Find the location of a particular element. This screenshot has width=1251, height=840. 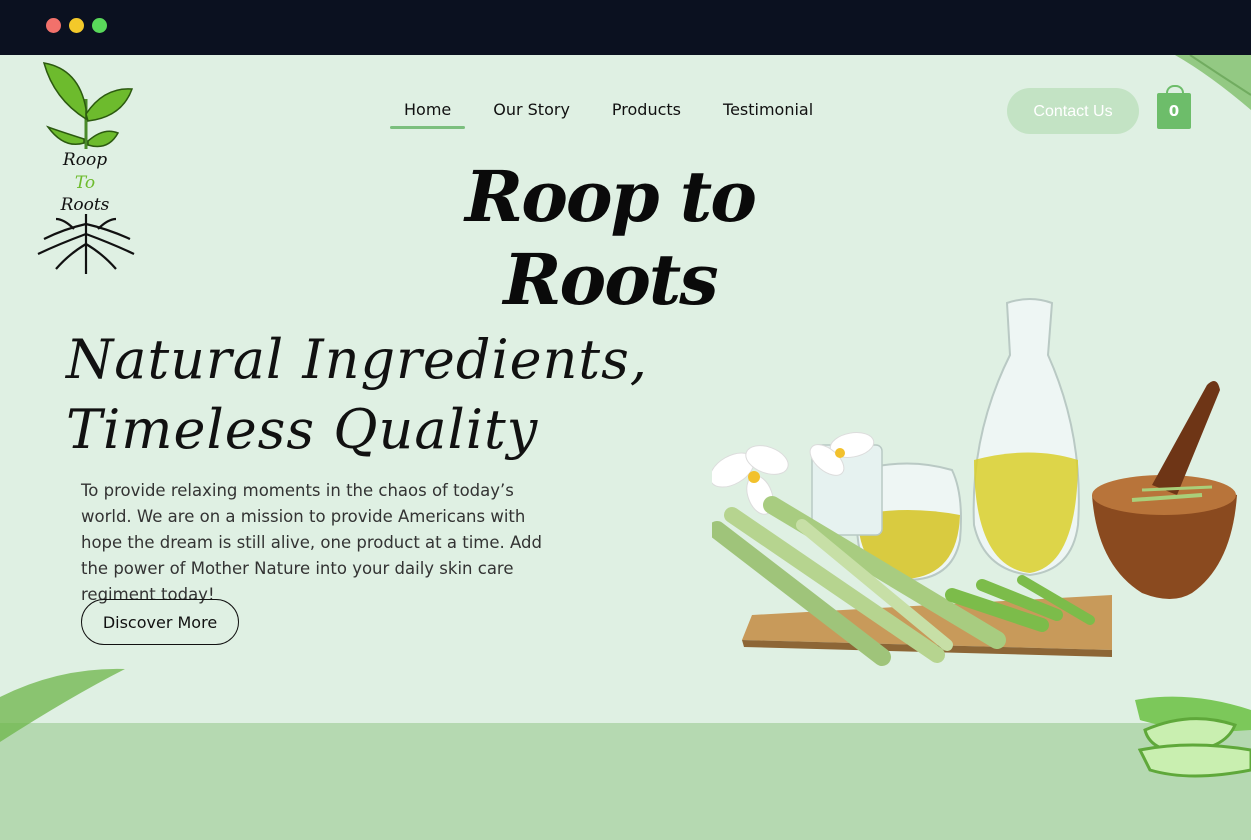

hero-headline-line1: Natural Ingredients, is located at coordinates (357, 359).